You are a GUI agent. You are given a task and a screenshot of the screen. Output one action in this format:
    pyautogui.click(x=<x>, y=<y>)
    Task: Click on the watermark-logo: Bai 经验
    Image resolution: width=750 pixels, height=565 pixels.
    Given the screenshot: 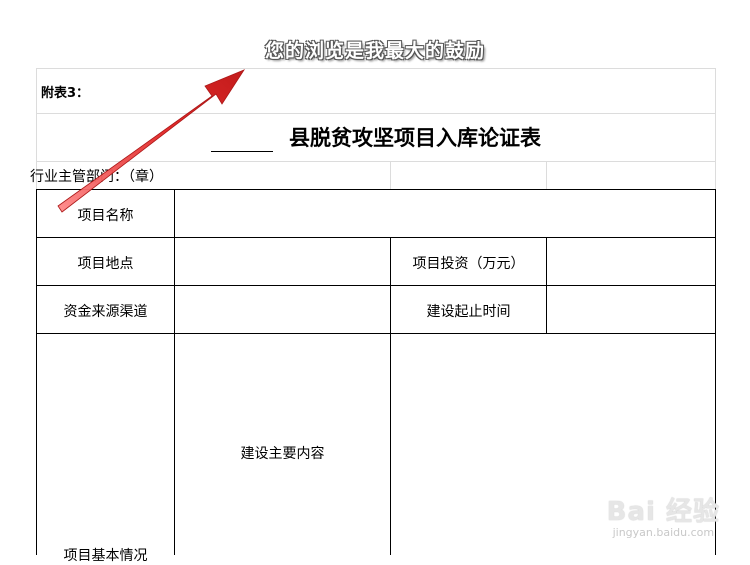 What is the action you would take?
    pyautogui.click(x=663, y=512)
    